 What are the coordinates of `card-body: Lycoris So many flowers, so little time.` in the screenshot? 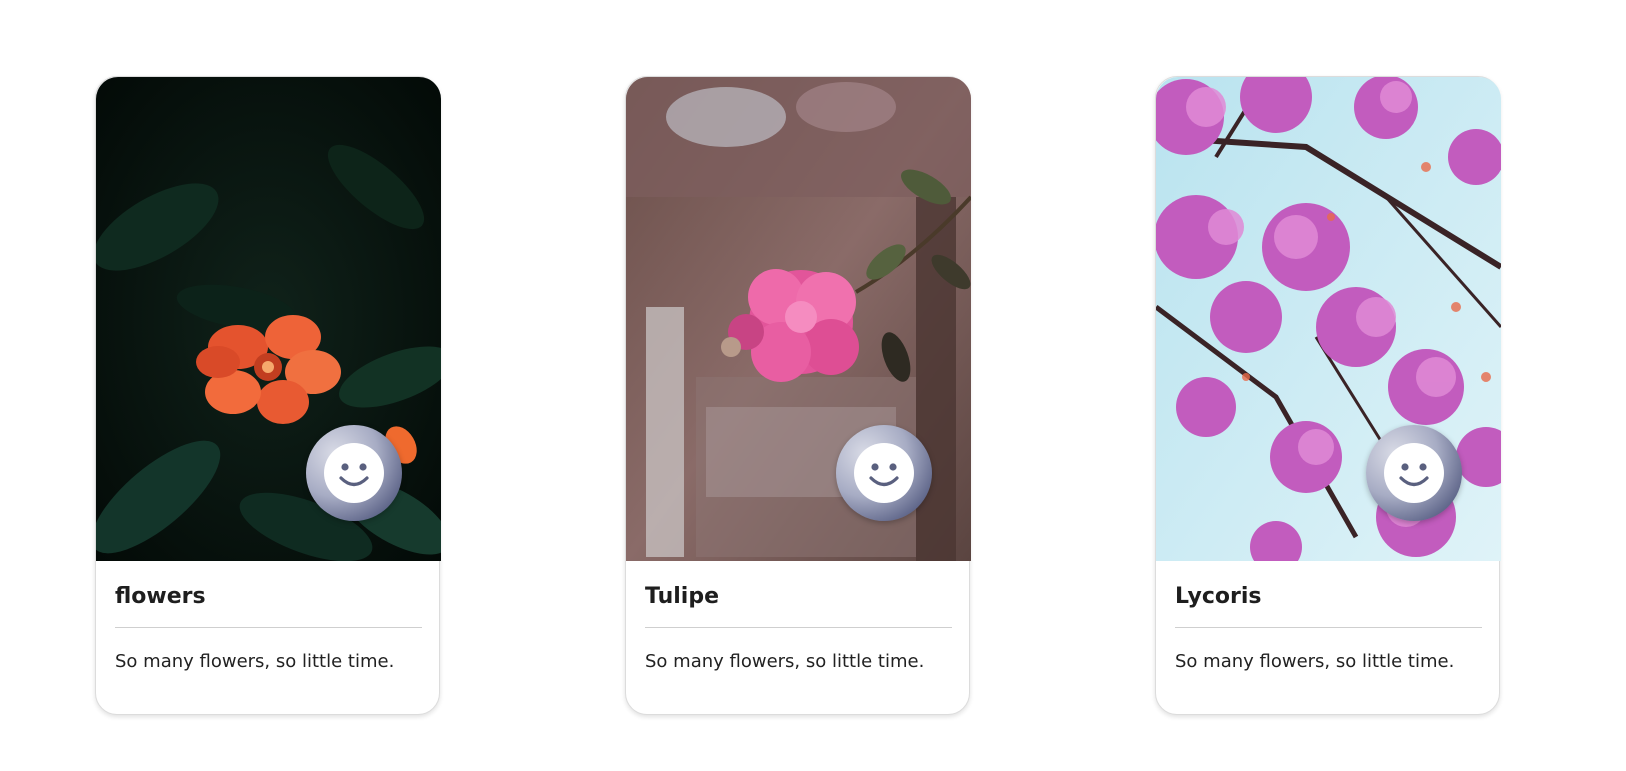 It's located at (1328, 638).